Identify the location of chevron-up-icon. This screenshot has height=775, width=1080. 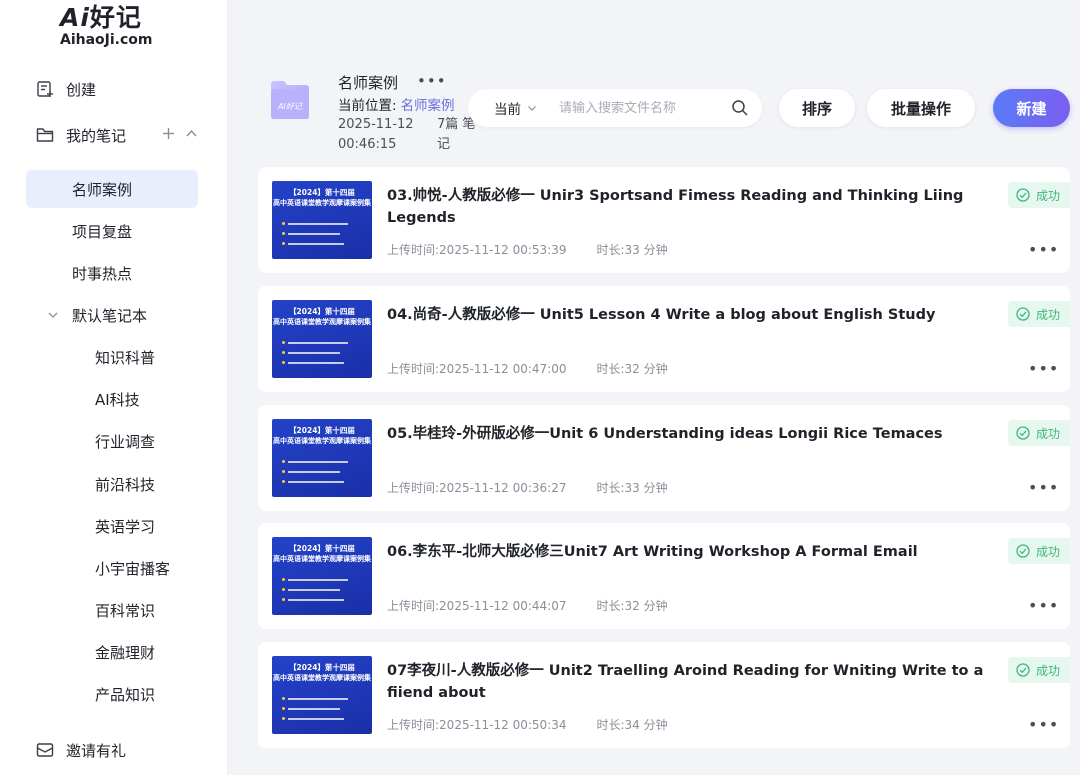
(191, 135).